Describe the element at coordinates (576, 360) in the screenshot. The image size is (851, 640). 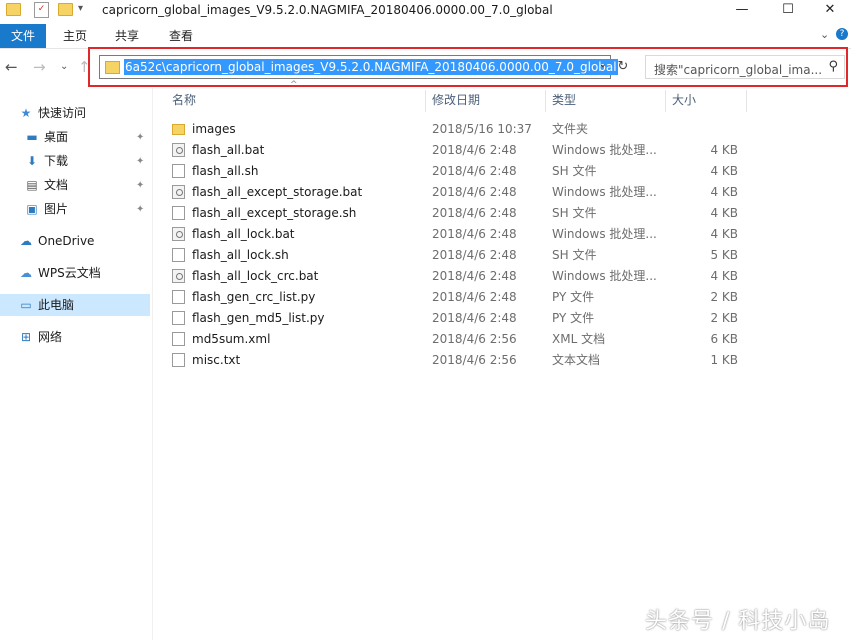
I see `file-type: 文本文档` at that location.